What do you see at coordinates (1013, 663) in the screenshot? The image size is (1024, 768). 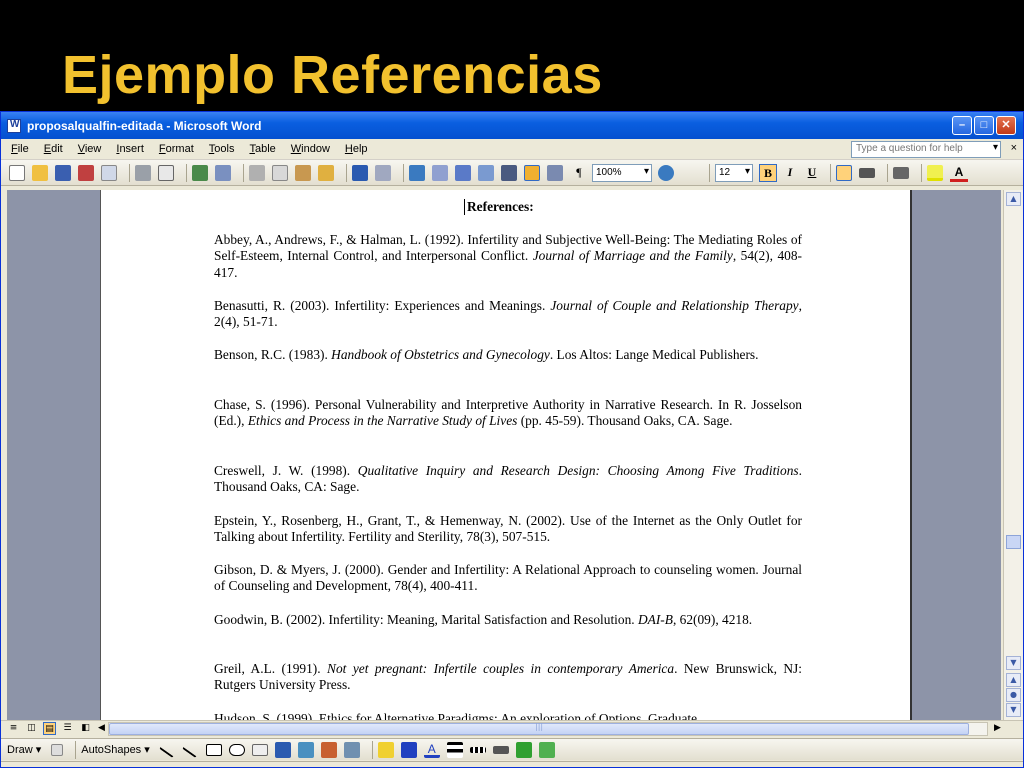 I see `scroll-down-icon: ▼` at bounding box center [1013, 663].